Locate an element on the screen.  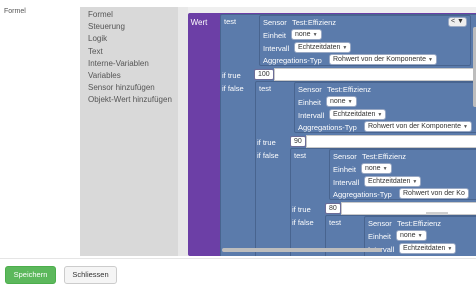
sensor-title: Sensor is located at coordinates (275, 22).